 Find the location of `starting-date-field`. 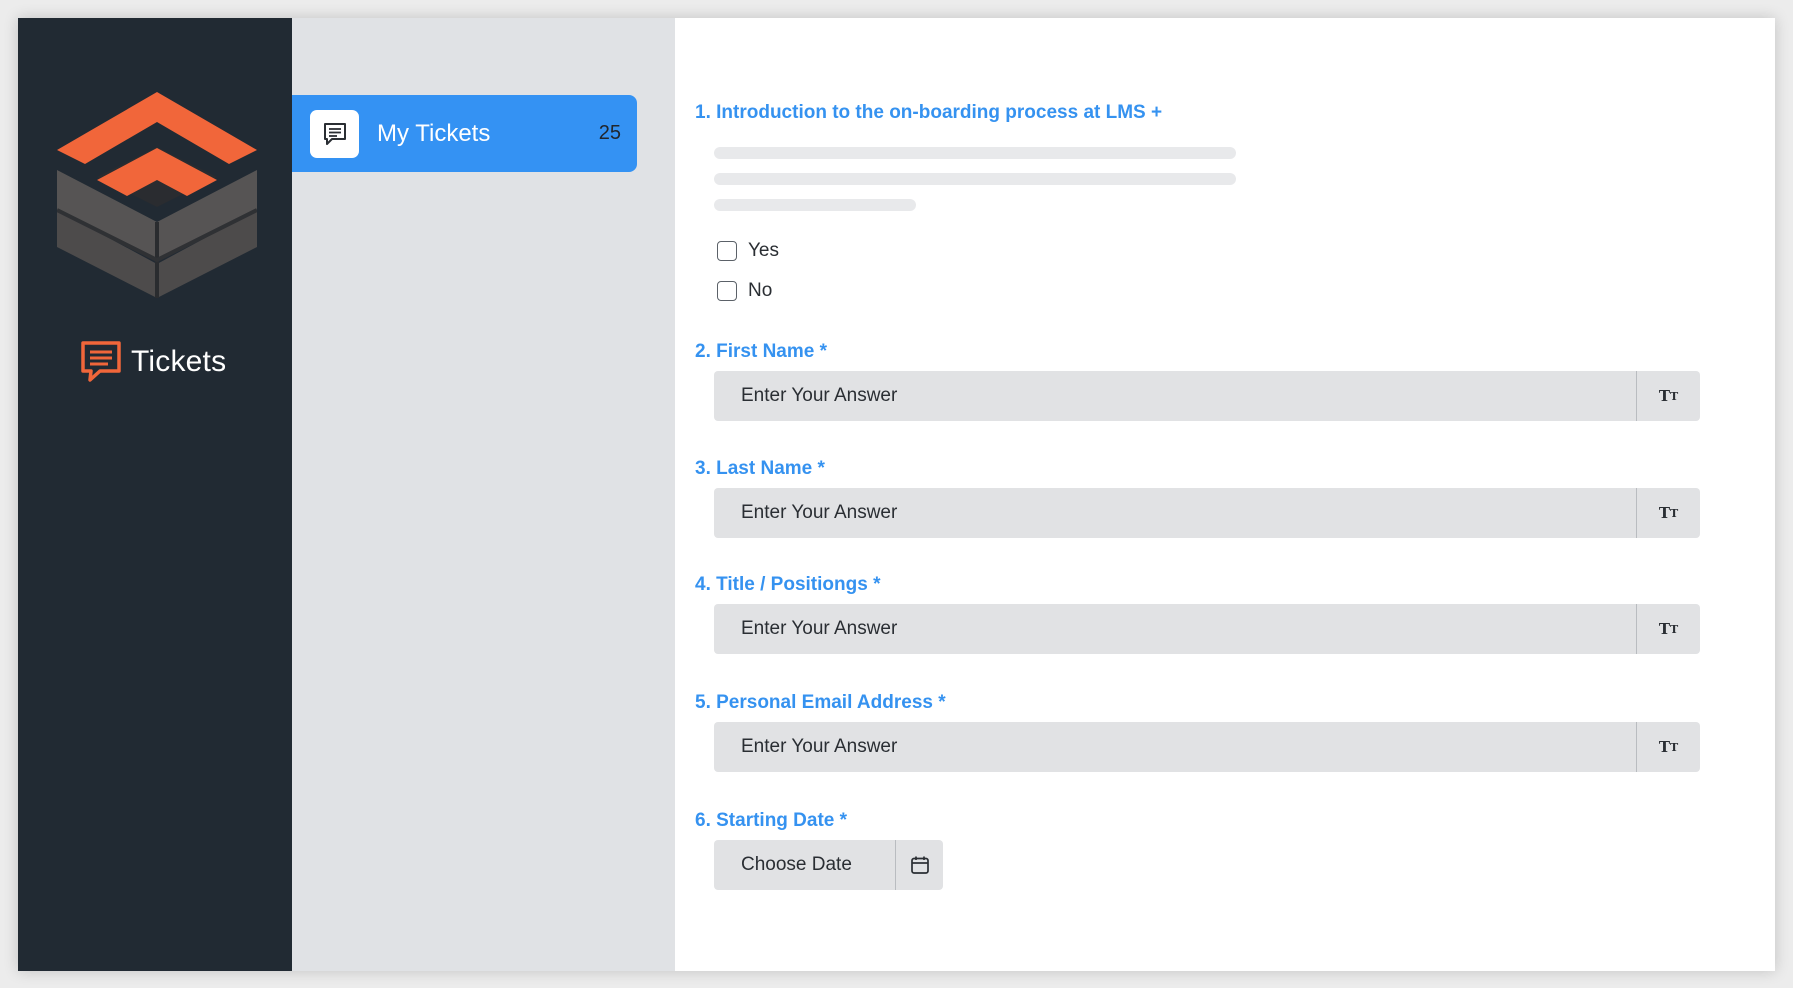

starting-date-field is located at coordinates (828, 865).